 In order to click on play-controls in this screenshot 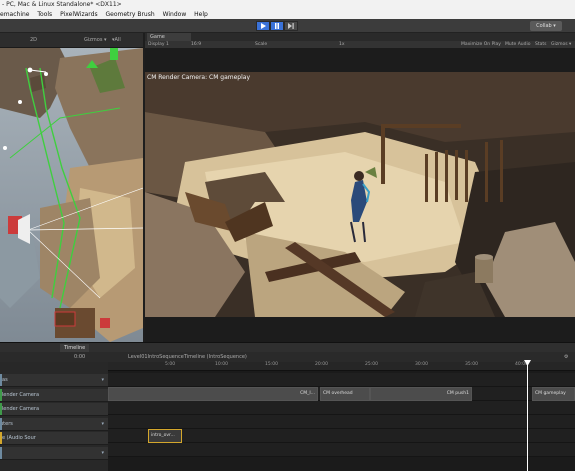, I will do `click(277, 26)`.